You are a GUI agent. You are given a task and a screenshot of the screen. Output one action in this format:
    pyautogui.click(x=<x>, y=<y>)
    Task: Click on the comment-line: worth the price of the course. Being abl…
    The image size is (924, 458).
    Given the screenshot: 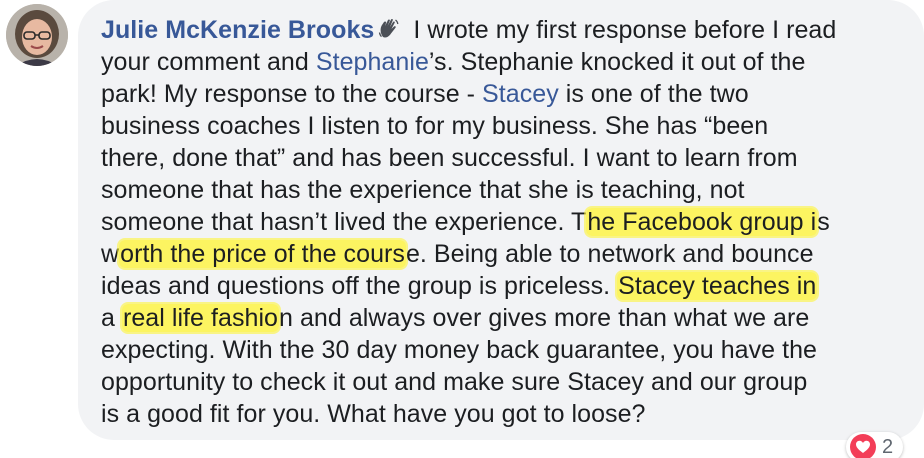 What is the action you would take?
    pyautogui.click(x=501, y=254)
    